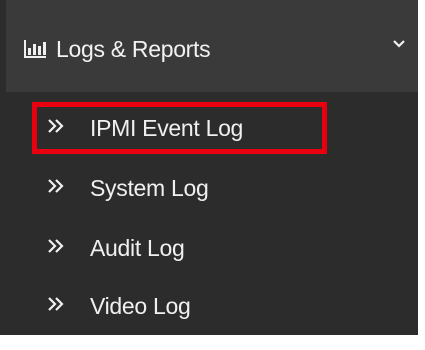 This screenshot has height=350, width=425. What do you see at coordinates (421, 175) in the screenshot?
I see `page-edge` at bounding box center [421, 175].